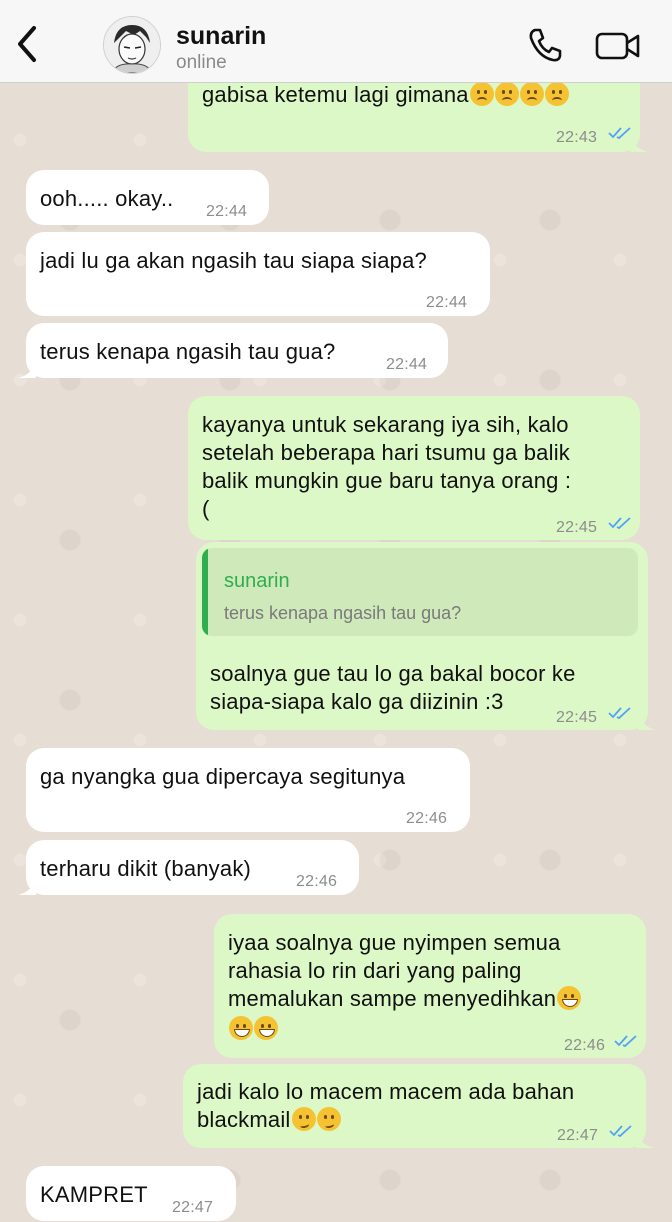 This screenshot has height=1222, width=672. I want to click on quoted-reply: sunarin terus kenapa ngasih tau gua?, so click(420, 592).